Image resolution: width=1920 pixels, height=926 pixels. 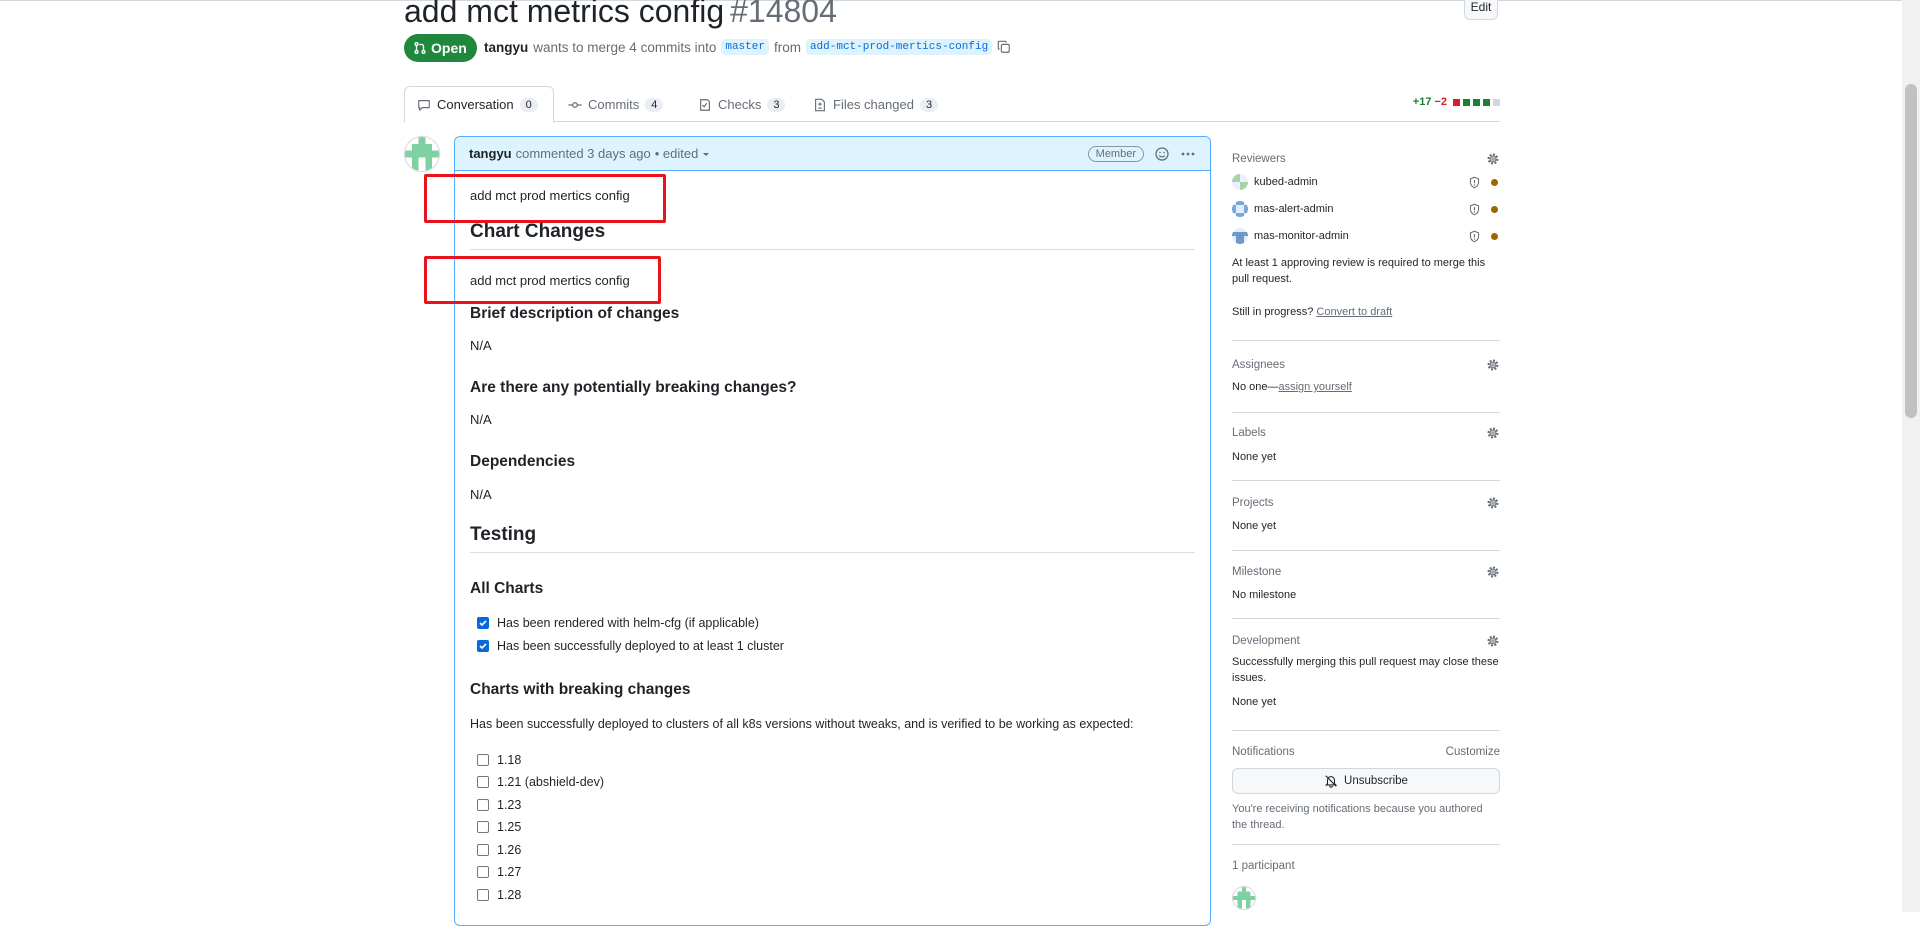 What do you see at coordinates (1366, 159) in the screenshot?
I see `reviewers-section: Reviewers` at bounding box center [1366, 159].